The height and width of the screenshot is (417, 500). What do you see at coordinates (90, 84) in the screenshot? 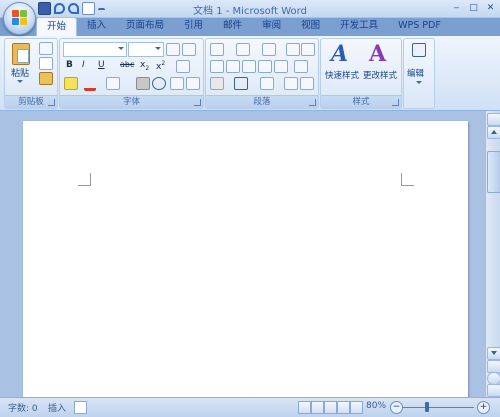
I see `font-color-icon` at bounding box center [90, 84].